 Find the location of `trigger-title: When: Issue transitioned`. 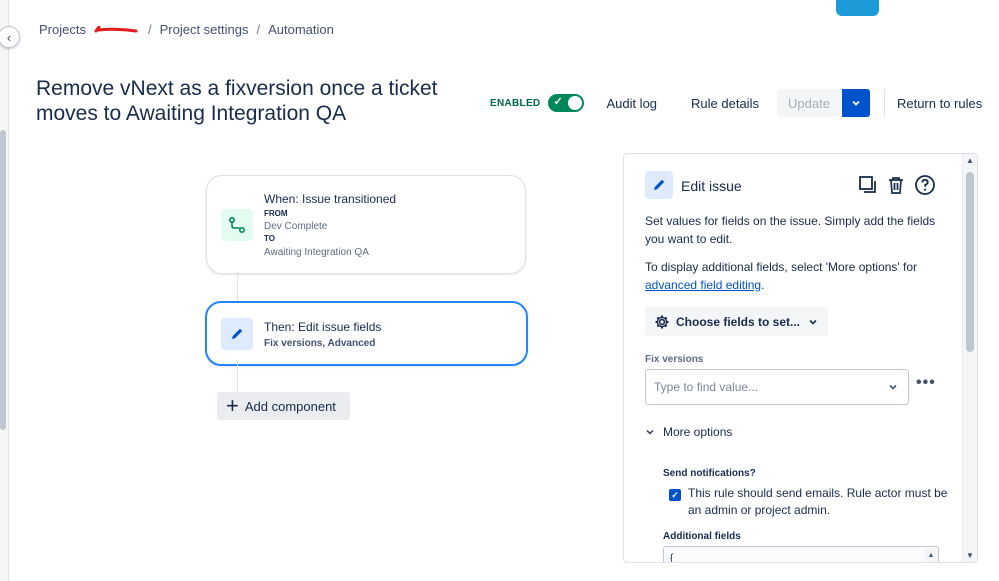

trigger-title: When: Issue transitioned is located at coordinates (330, 199).